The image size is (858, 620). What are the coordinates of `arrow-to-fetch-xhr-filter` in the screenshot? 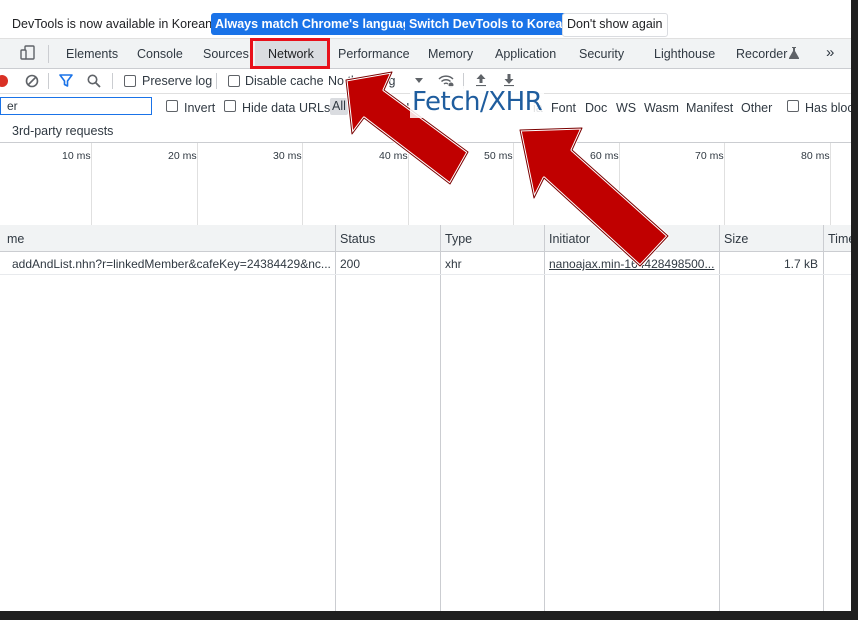 It's located at (594, 197).